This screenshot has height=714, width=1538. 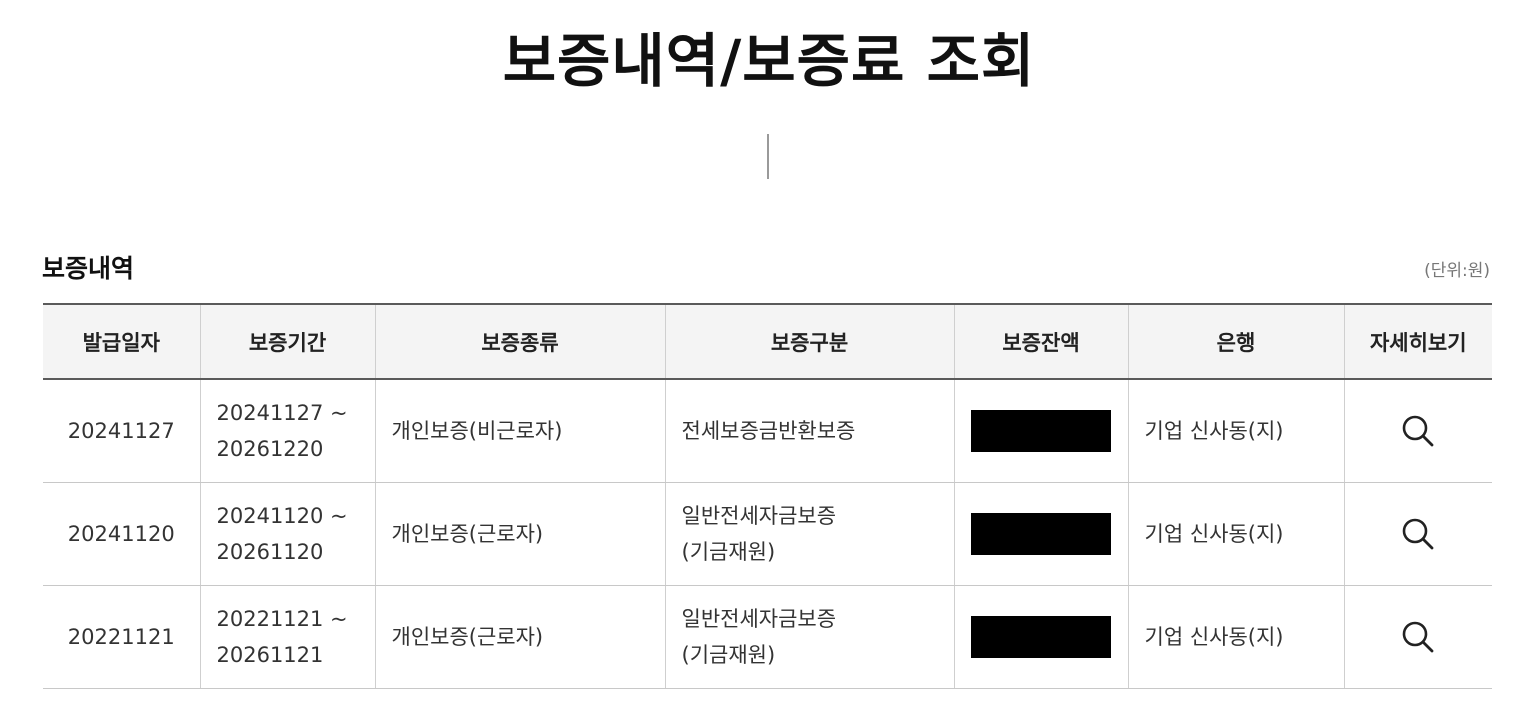 What do you see at coordinates (288, 534) in the screenshot?
I see `period-cell: 20241120 ~ 20261120` at bounding box center [288, 534].